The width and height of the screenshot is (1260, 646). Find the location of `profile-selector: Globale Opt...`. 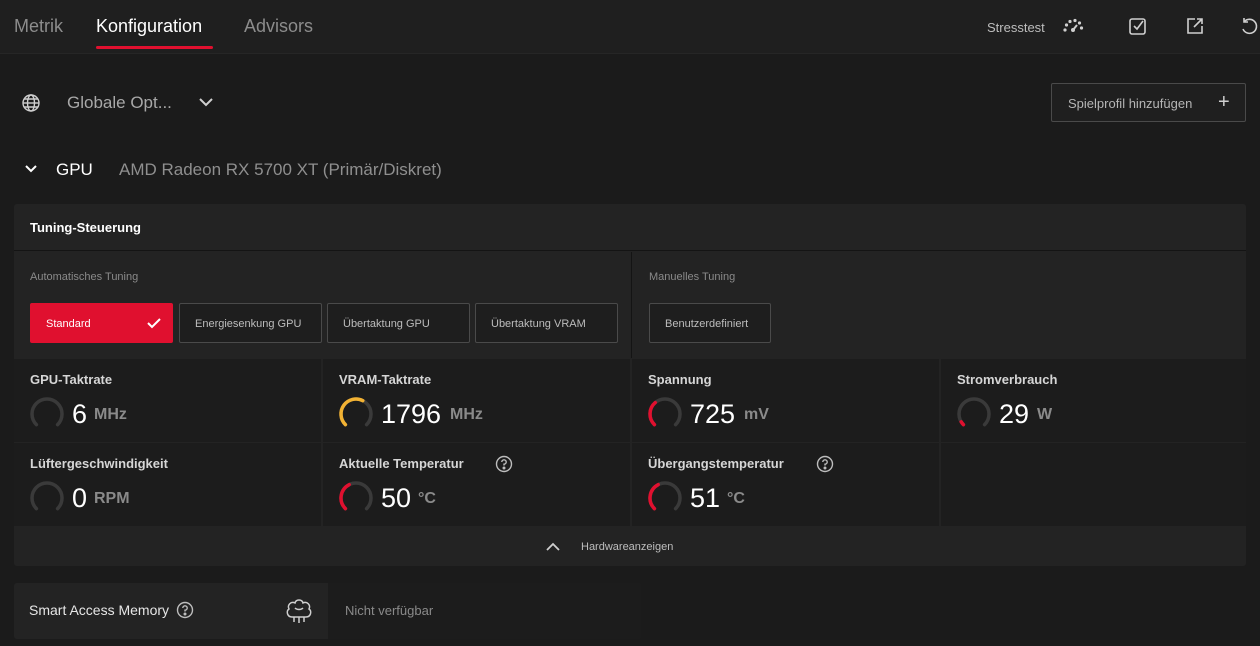

profile-selector: Globale Opt... is located at coordinates (119, 103).